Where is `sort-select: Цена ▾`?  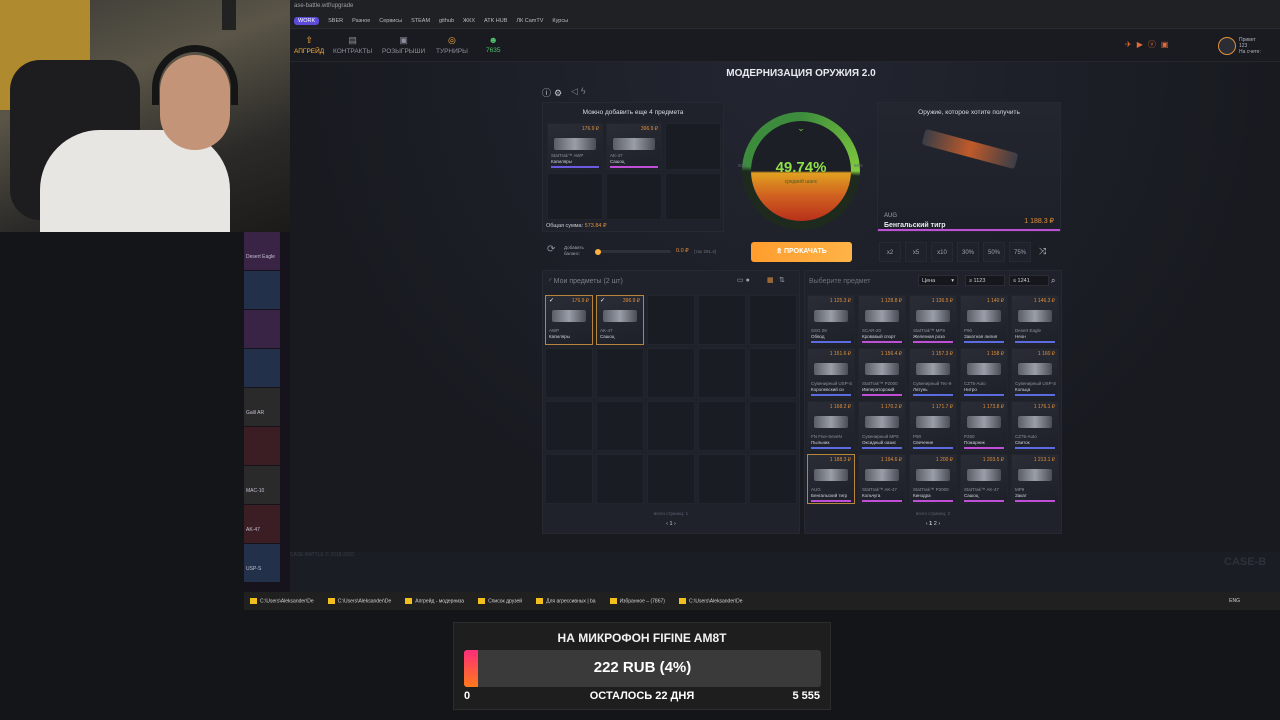
sort-select: Цена ▾ is located at coordinates (938, 280).